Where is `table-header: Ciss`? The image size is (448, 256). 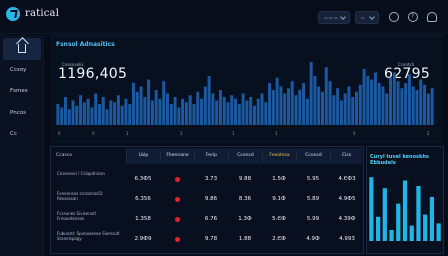 table-header: Ciss is located at coordinates (346, 156).